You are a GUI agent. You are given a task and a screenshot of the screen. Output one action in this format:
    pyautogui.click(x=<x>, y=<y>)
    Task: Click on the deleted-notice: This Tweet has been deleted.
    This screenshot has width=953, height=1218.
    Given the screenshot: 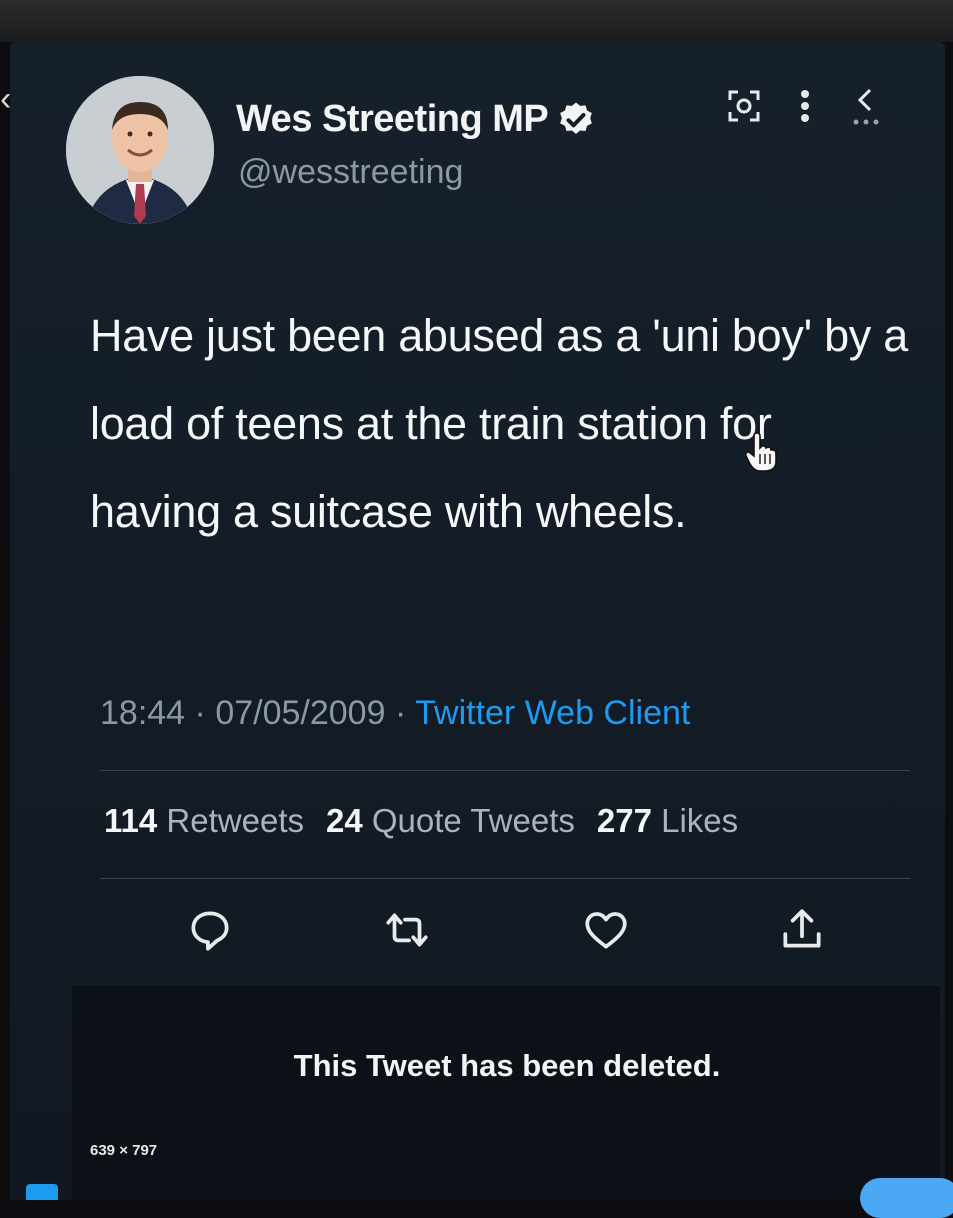 What is the action you would take?
    pyautogui.click(x=507, y=1065)
    